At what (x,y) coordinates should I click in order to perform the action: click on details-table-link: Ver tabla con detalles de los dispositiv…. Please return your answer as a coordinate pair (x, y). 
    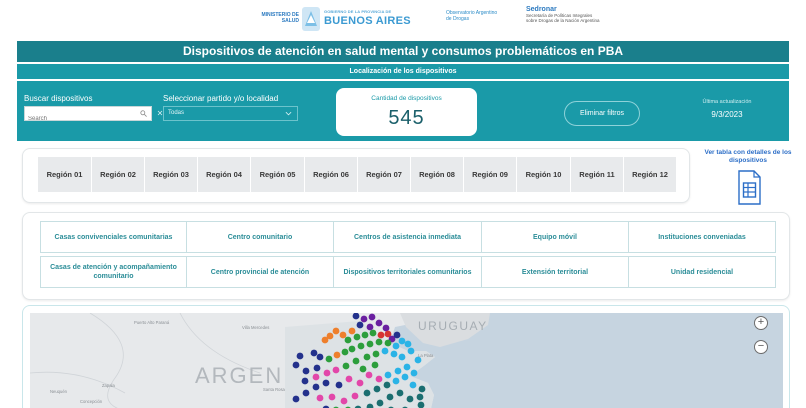
    Looking at the image, I should click on (748, 157).